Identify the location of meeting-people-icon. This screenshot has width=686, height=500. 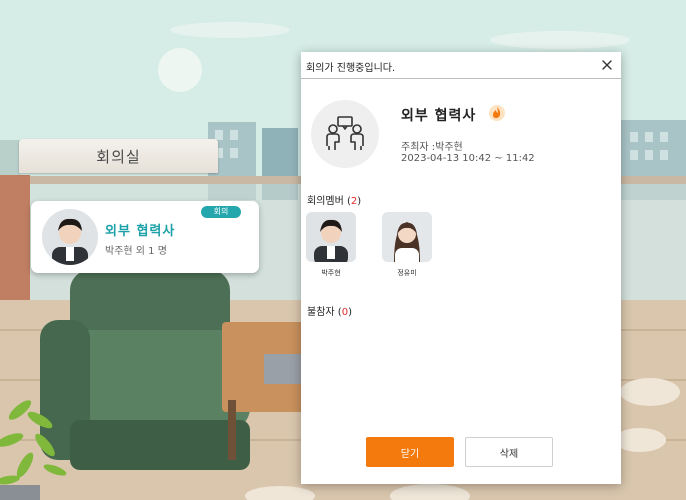
(345, 134).